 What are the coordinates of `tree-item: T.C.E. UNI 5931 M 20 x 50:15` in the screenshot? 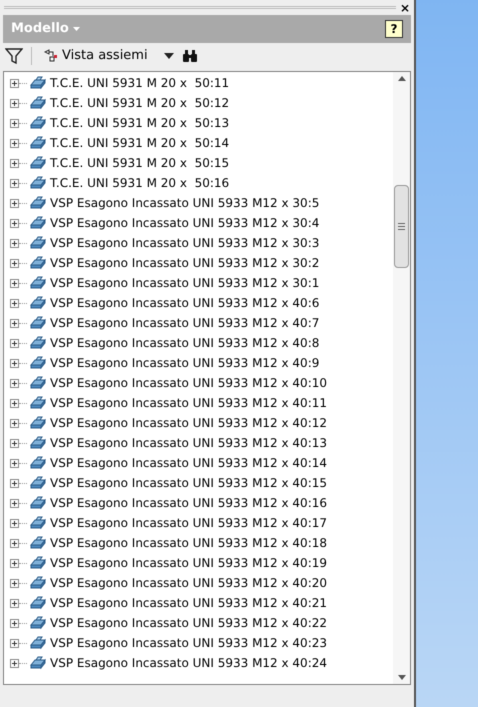 It's located at (140, 163).